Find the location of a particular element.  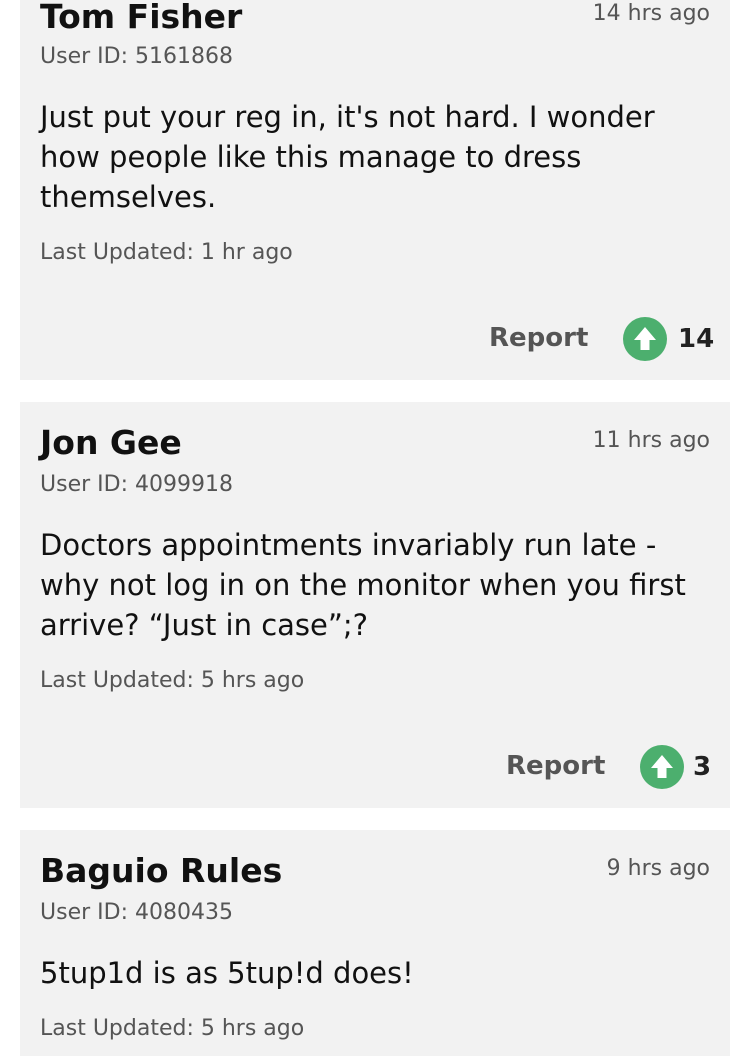

comment-author: Baguio Rules is located at coordinates (161, 870).